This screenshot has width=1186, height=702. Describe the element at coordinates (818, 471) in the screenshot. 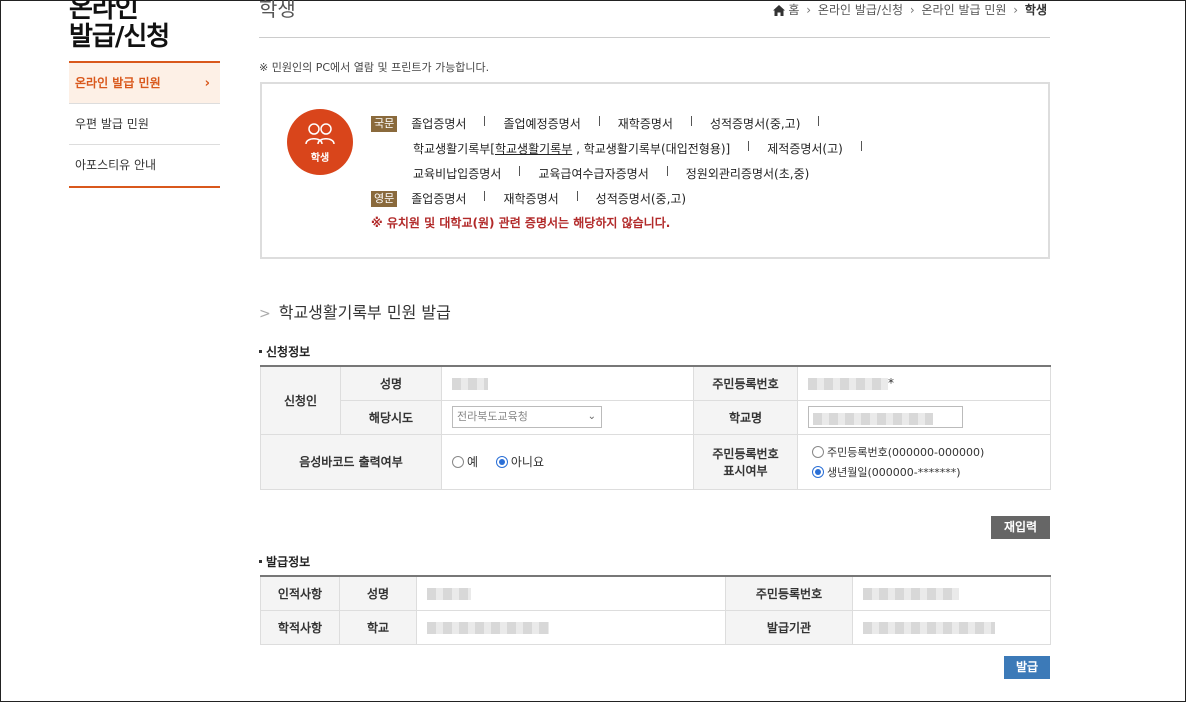

I see `birthdate-radio` at that location.